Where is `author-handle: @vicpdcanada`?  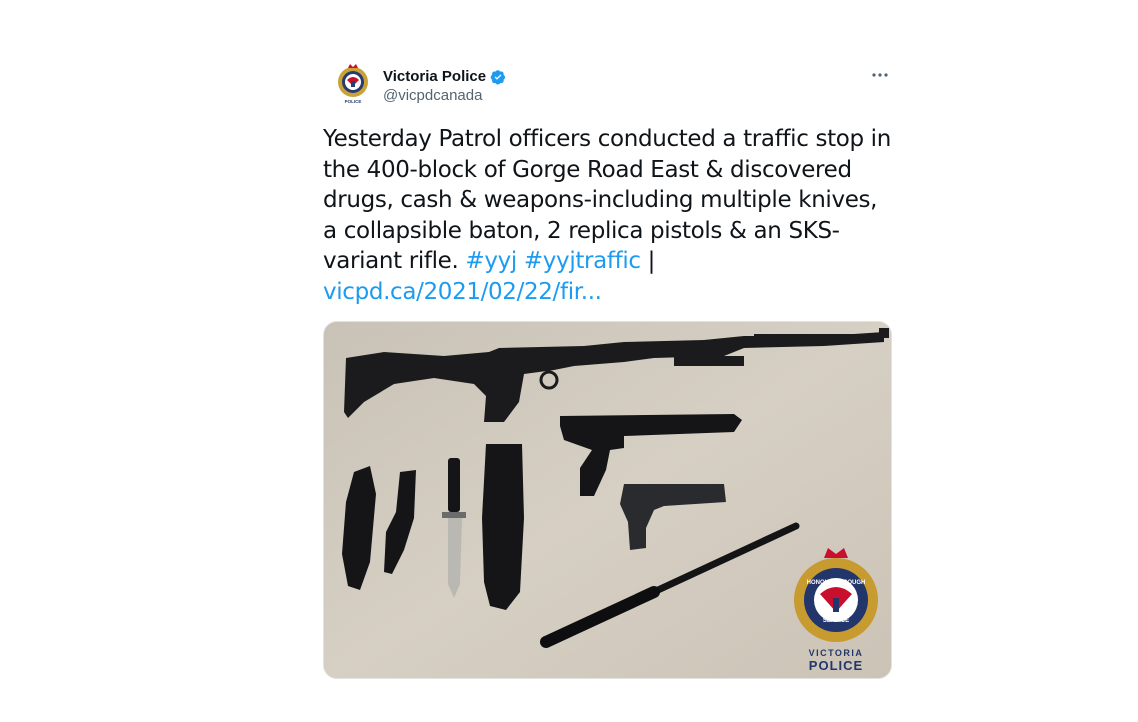 author-handle: @vicpdcanada is located at coordinates (444, 95).